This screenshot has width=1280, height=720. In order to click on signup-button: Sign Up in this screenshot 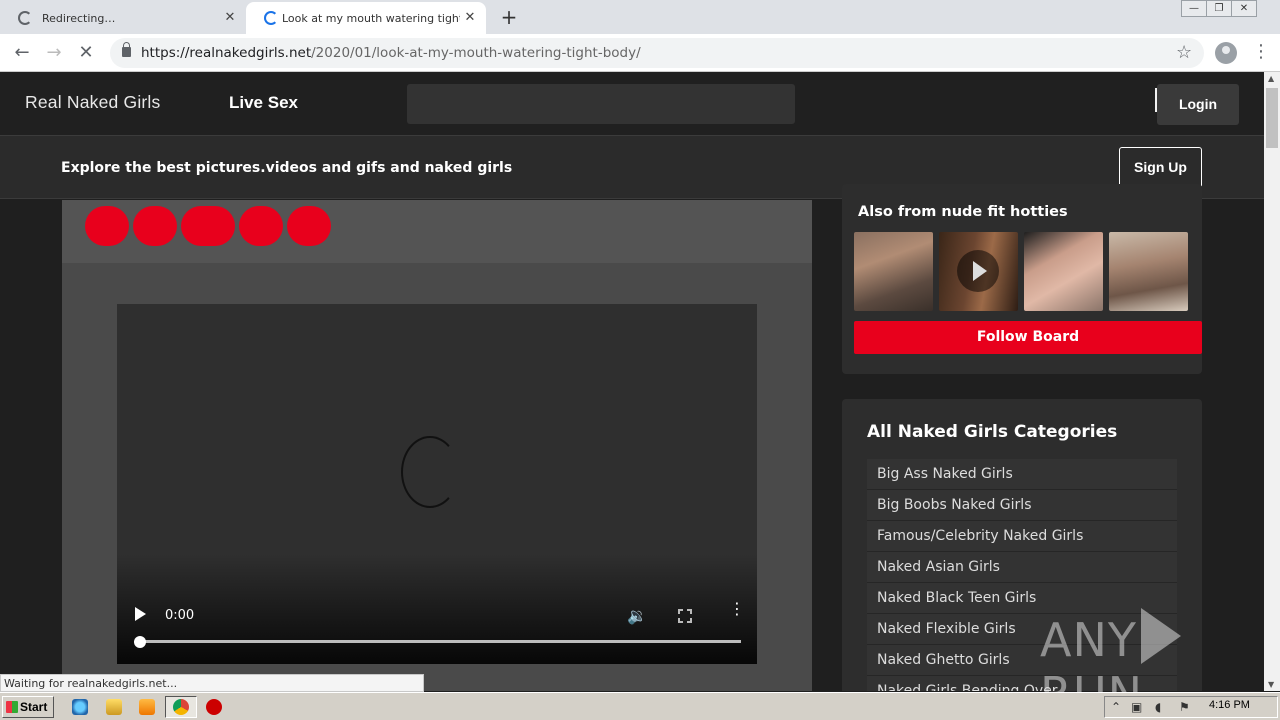, I will do `click(1160, 167)`.